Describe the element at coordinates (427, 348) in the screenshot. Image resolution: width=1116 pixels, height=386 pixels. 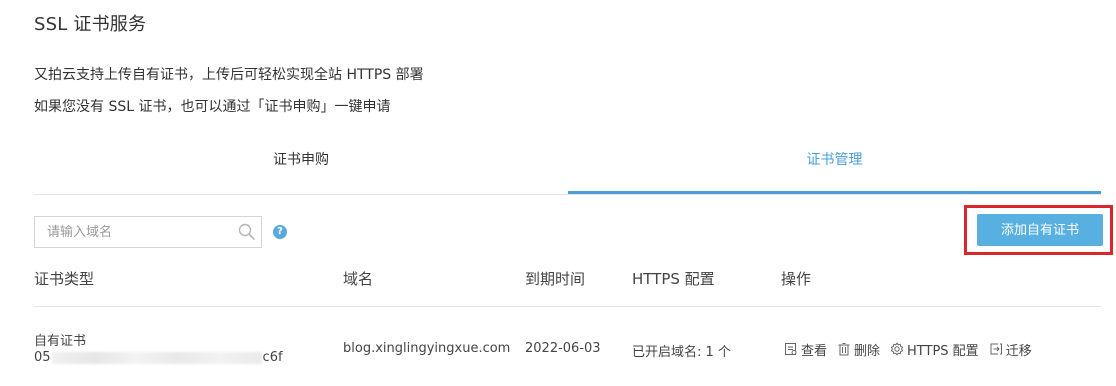
I see `domain-value: blog.xinglingyingxue.com` at that location.